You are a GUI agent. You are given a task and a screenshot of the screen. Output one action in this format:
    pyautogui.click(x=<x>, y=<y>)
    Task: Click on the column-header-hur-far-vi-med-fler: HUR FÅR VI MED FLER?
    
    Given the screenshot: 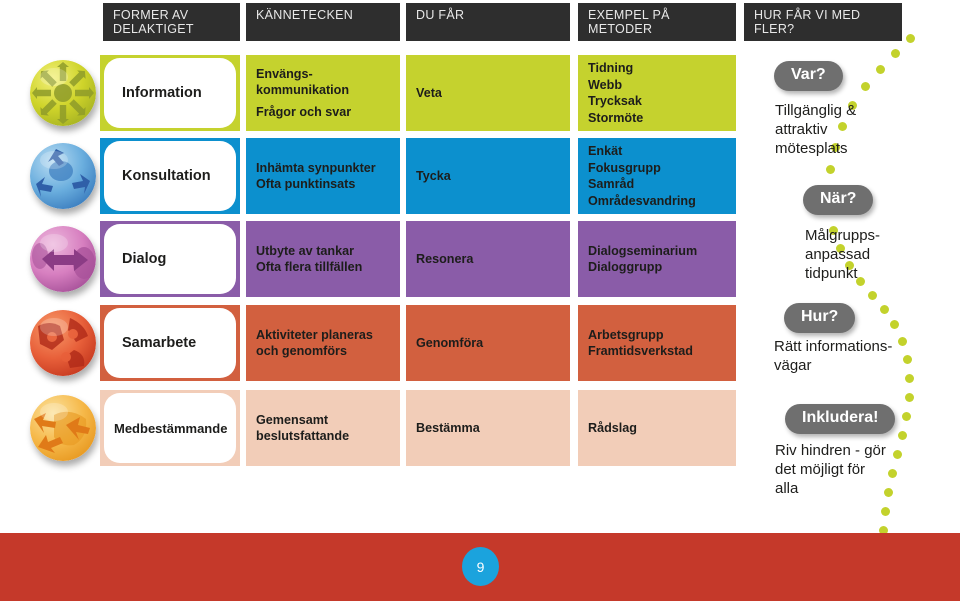 What is the action you would take?
    pyautogui.click(x=823, y=22)
    